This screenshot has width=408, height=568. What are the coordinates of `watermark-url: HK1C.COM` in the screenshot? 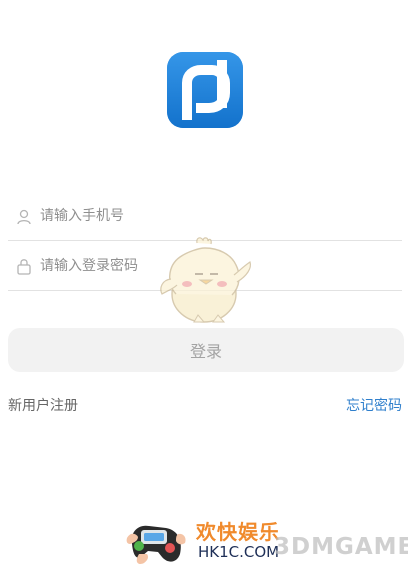 It's located at (239, 552).